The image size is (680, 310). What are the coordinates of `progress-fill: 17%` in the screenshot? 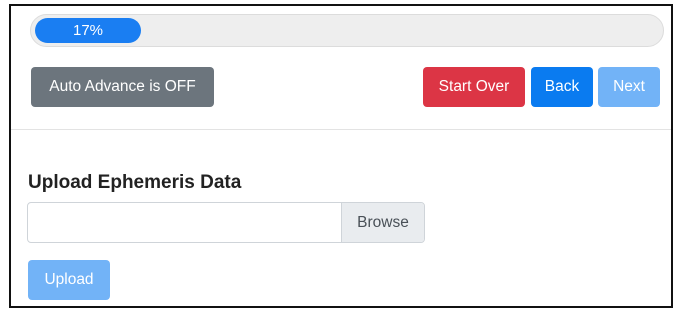 It's located at (88, 30).